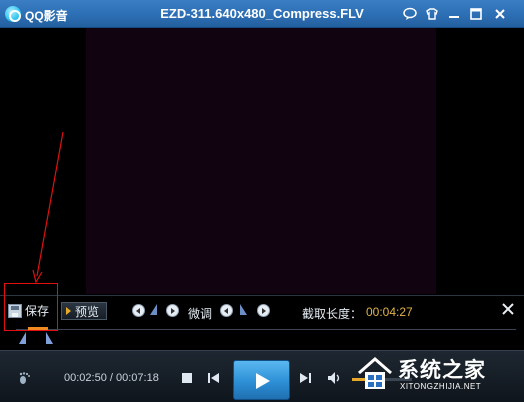 The height and width of the screenshot is (402, 524). Describe the element at coordinates (172, 310) in the screenshot. I see `start-marker-right-button` at that location.